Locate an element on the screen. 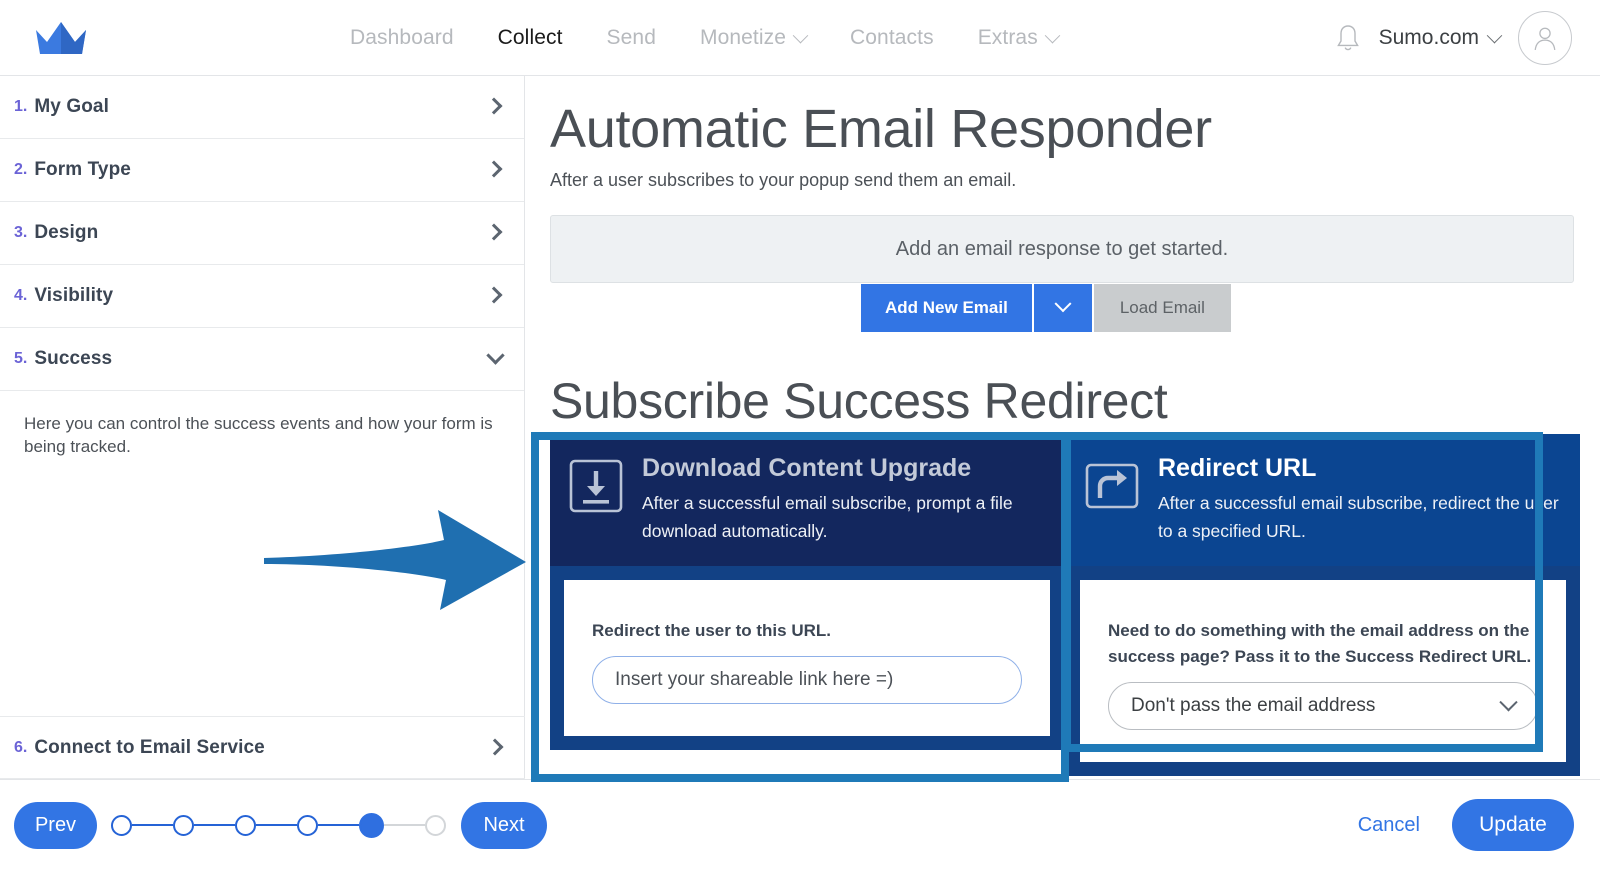 This screenshot has height=870, width=1600. nav-item-monetize: Monetize is located at coordinates (754, 38).